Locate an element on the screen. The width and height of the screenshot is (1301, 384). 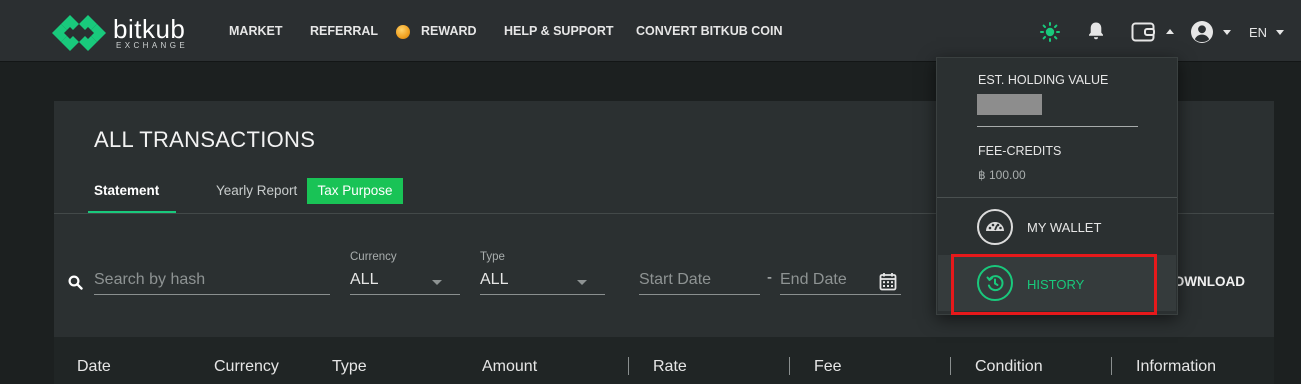
column-condition: Condition is located at coordinates (1009, 367).